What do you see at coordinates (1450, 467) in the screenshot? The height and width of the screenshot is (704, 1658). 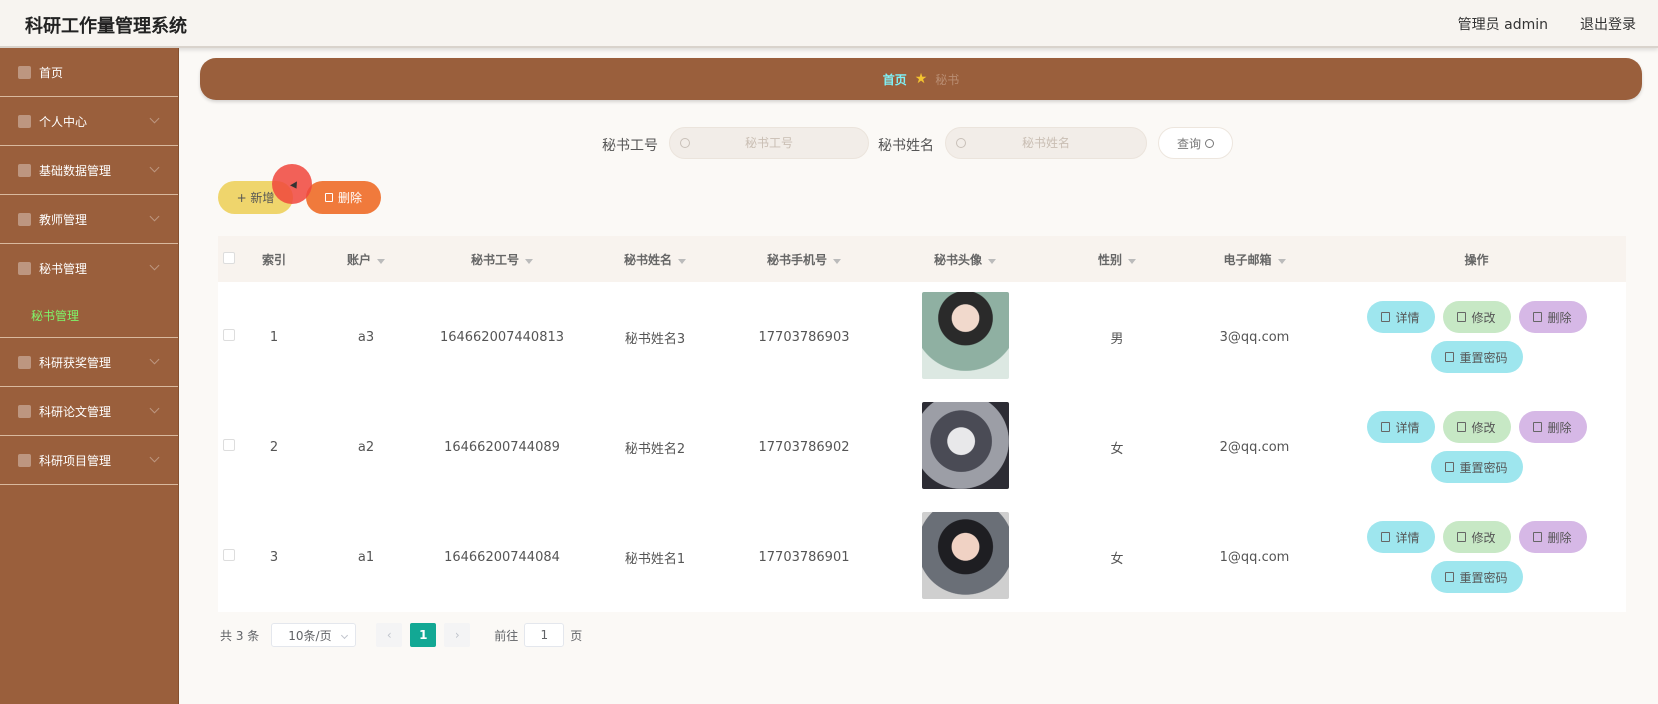 I see `document-icon` at bounding box center [1450, 467].